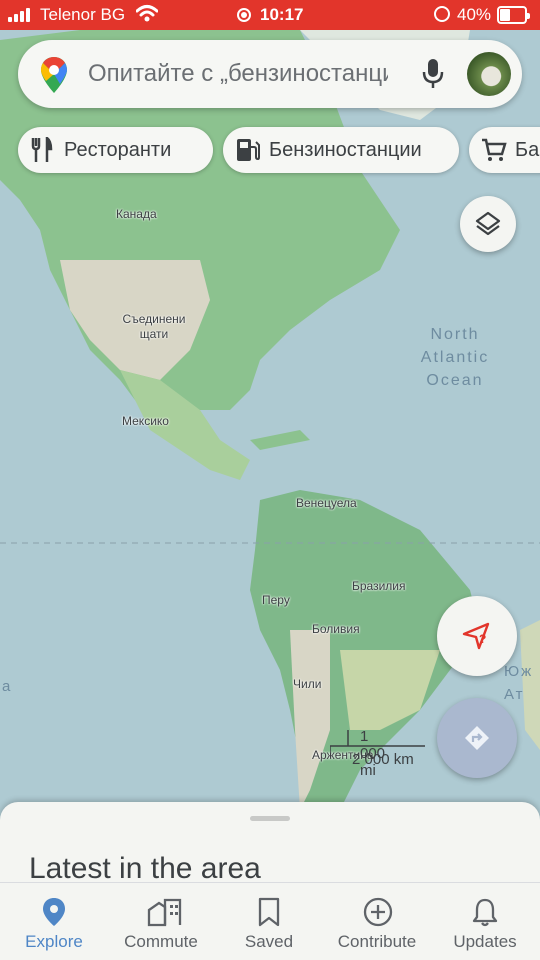 This screenshot has height=960, width=540. What do you see at coordinates (345, 150) in the screenshot?
I see `chip-label: Бензиностанции` at bounding box center [345, 150].